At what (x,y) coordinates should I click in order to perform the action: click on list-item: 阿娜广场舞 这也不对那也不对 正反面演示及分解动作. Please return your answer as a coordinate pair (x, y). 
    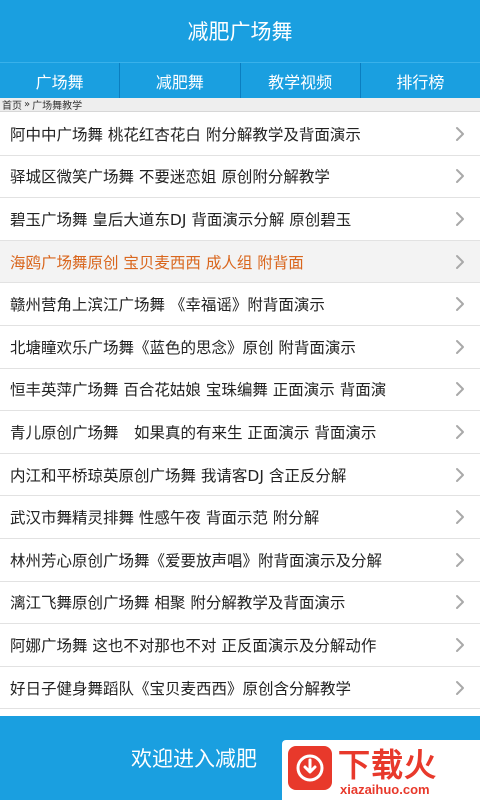
    Looking at the image, I should click on (240, 645).